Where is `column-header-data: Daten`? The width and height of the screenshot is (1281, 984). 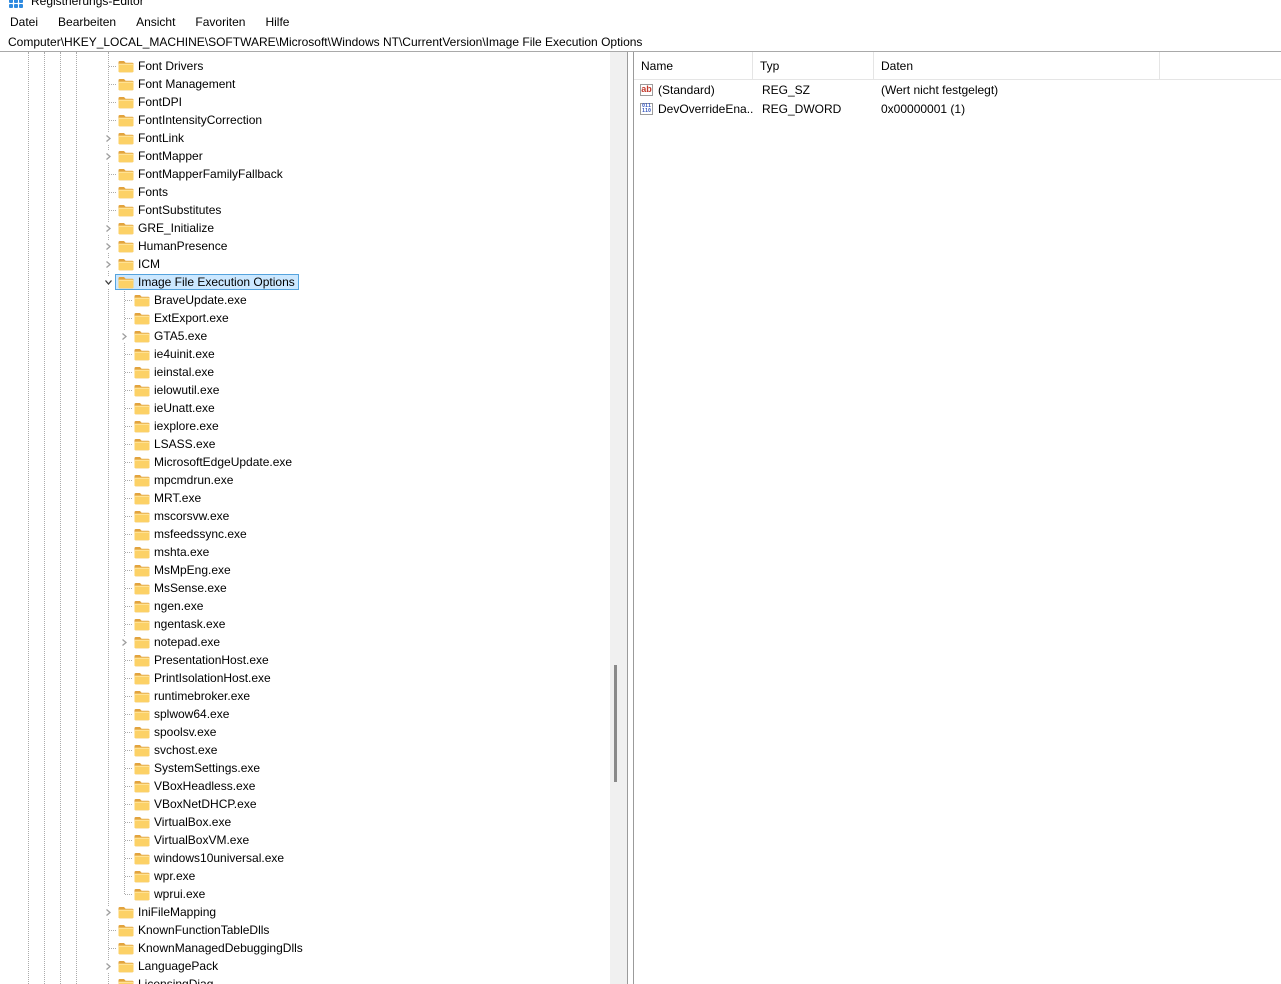 column-header-data: Daten is located at coordinates (1017, 65).